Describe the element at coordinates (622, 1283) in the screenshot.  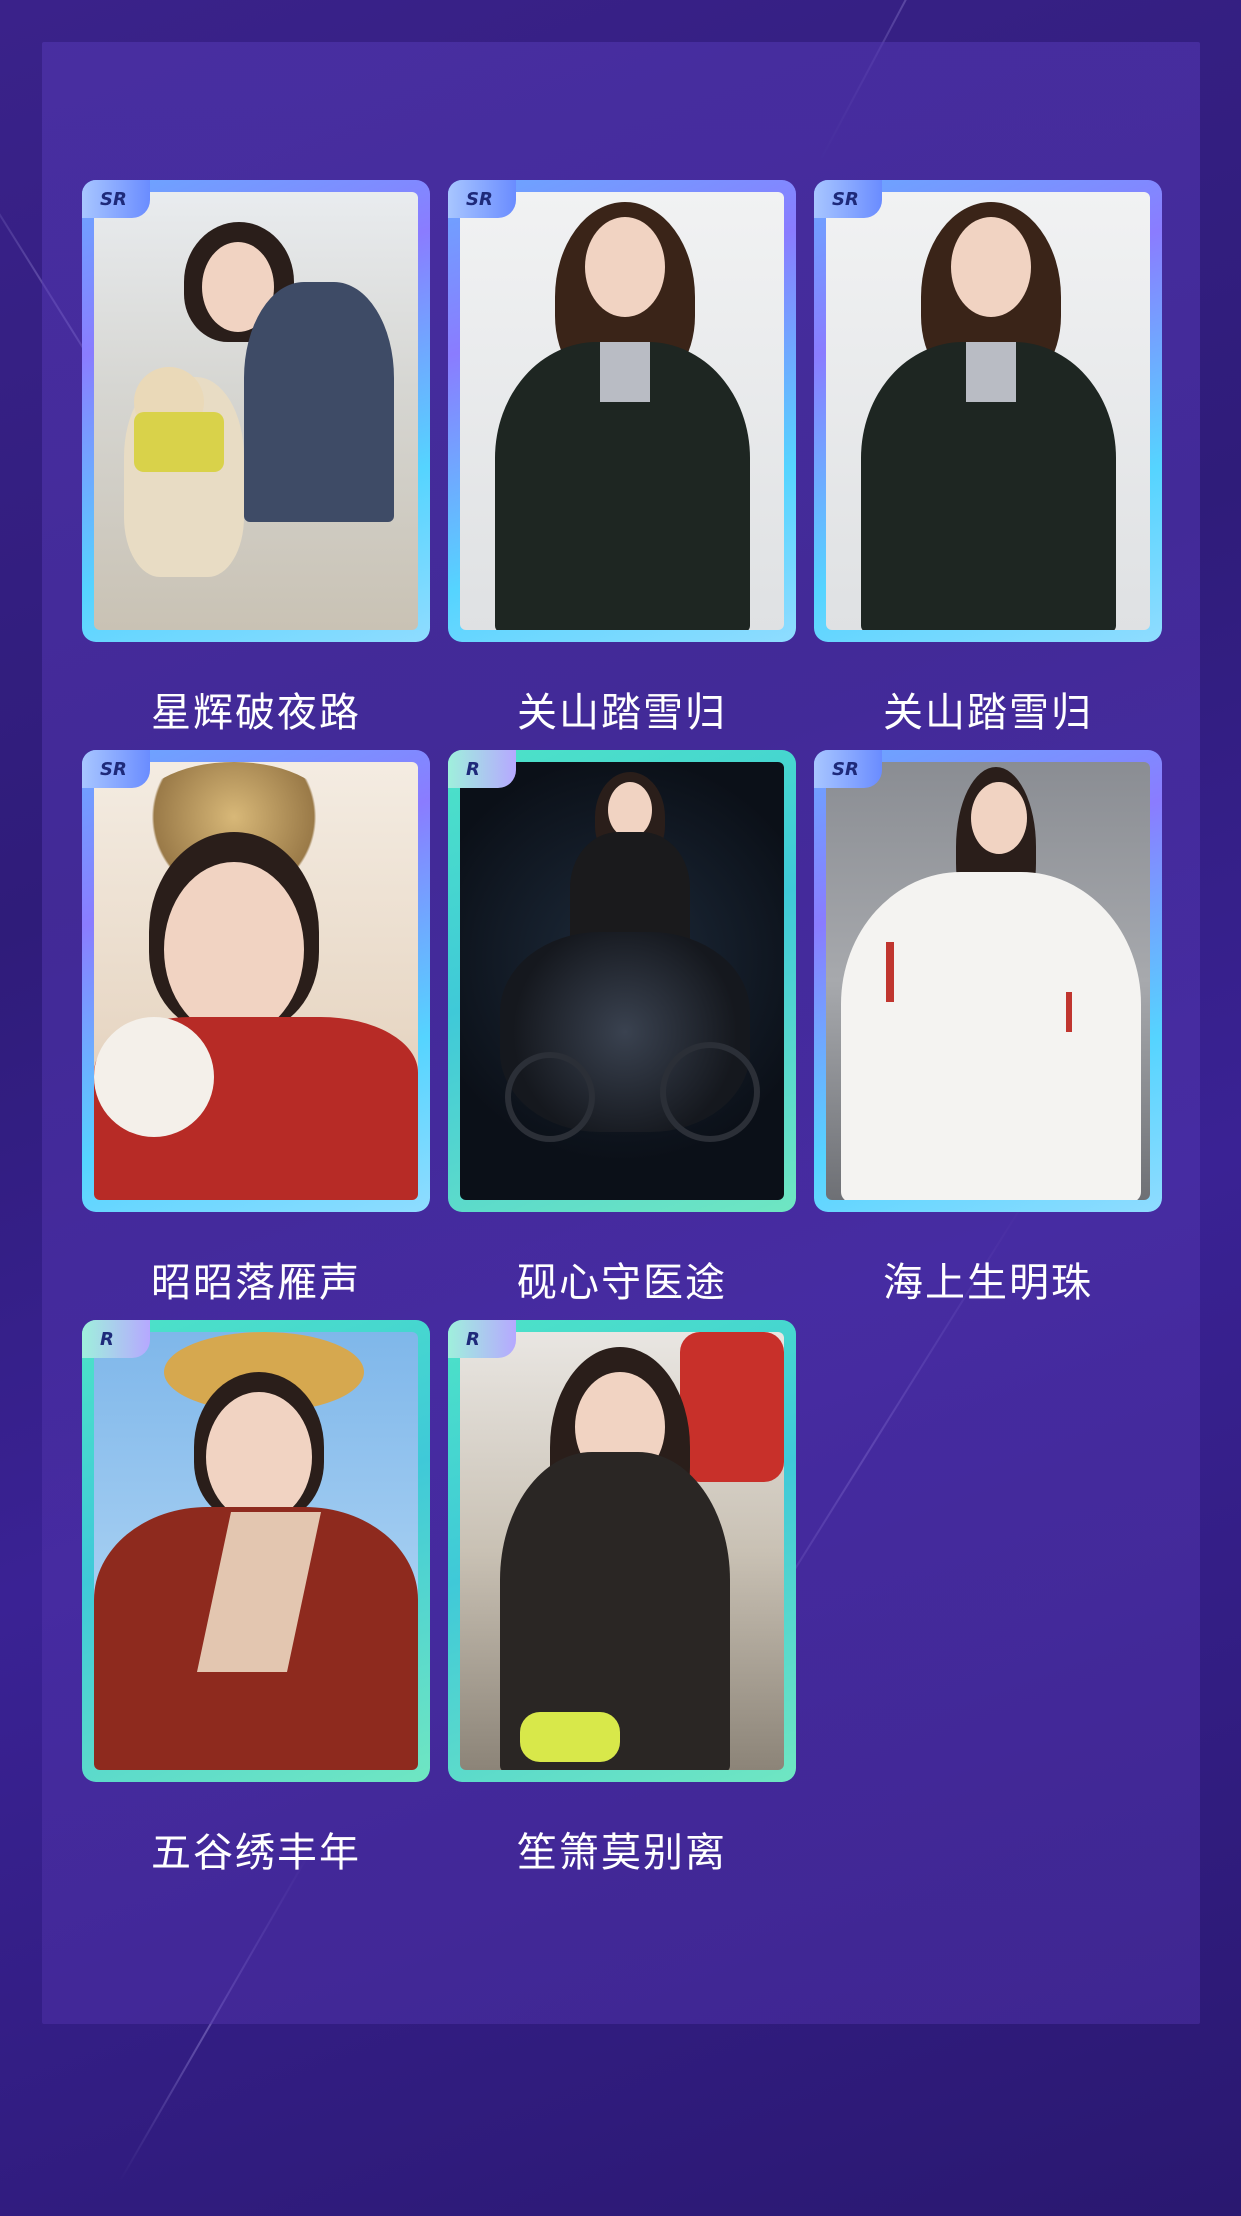
I see `card-title: 砚心守医途` at that location.